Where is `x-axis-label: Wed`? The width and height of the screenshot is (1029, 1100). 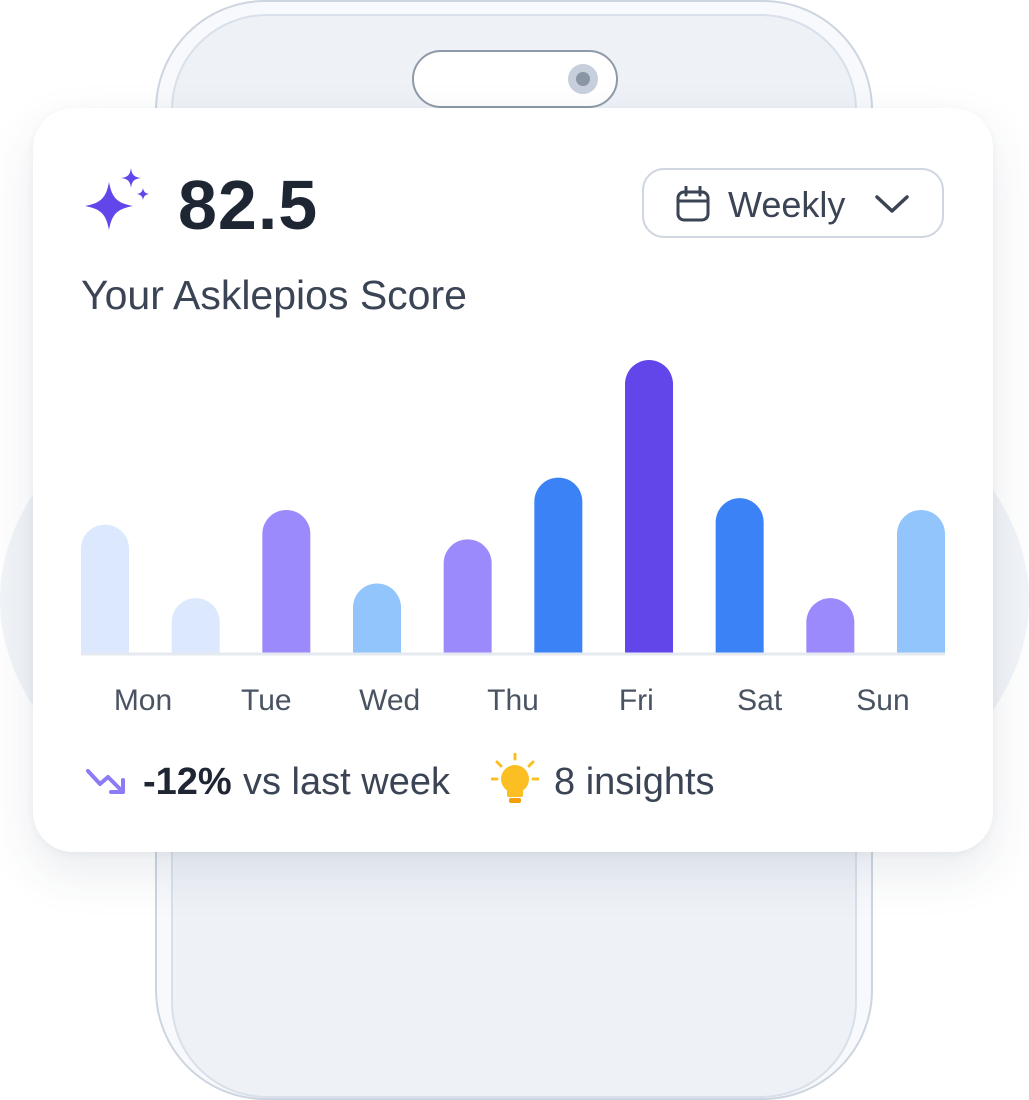 x-axis-label: Wed is located at coordinates (389, 700).